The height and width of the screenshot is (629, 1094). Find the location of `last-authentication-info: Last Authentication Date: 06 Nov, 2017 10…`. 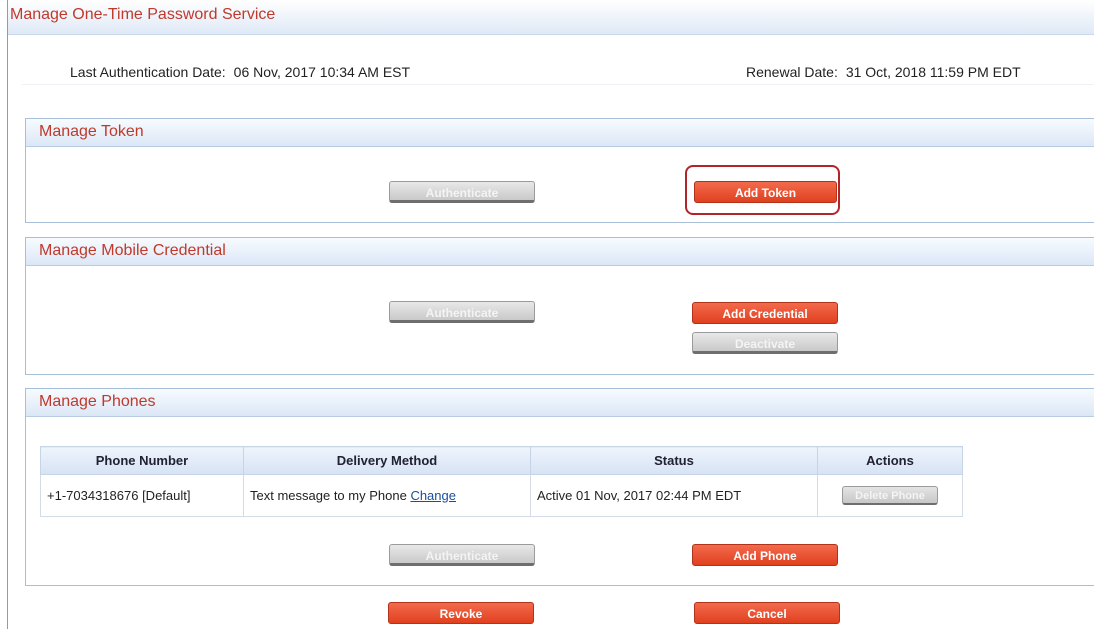

last-authentication-info: Last Authentication Date: 06 Nov, 2017 10… is located at coordinates (240, 72).